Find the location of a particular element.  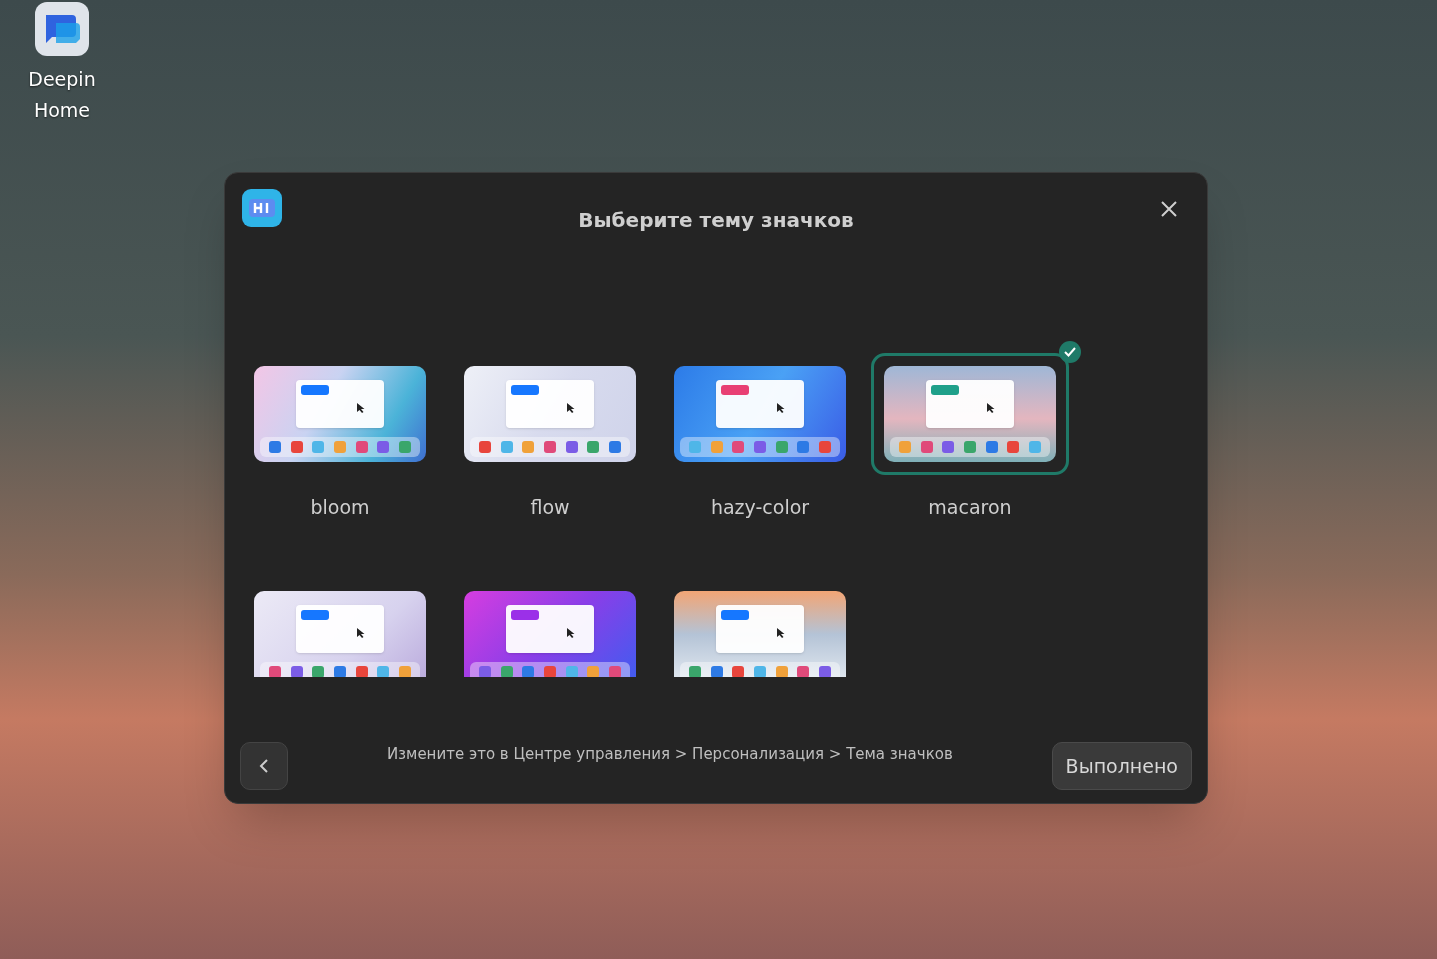

done-button: Выполнено is located at coordinates (1121, 766).